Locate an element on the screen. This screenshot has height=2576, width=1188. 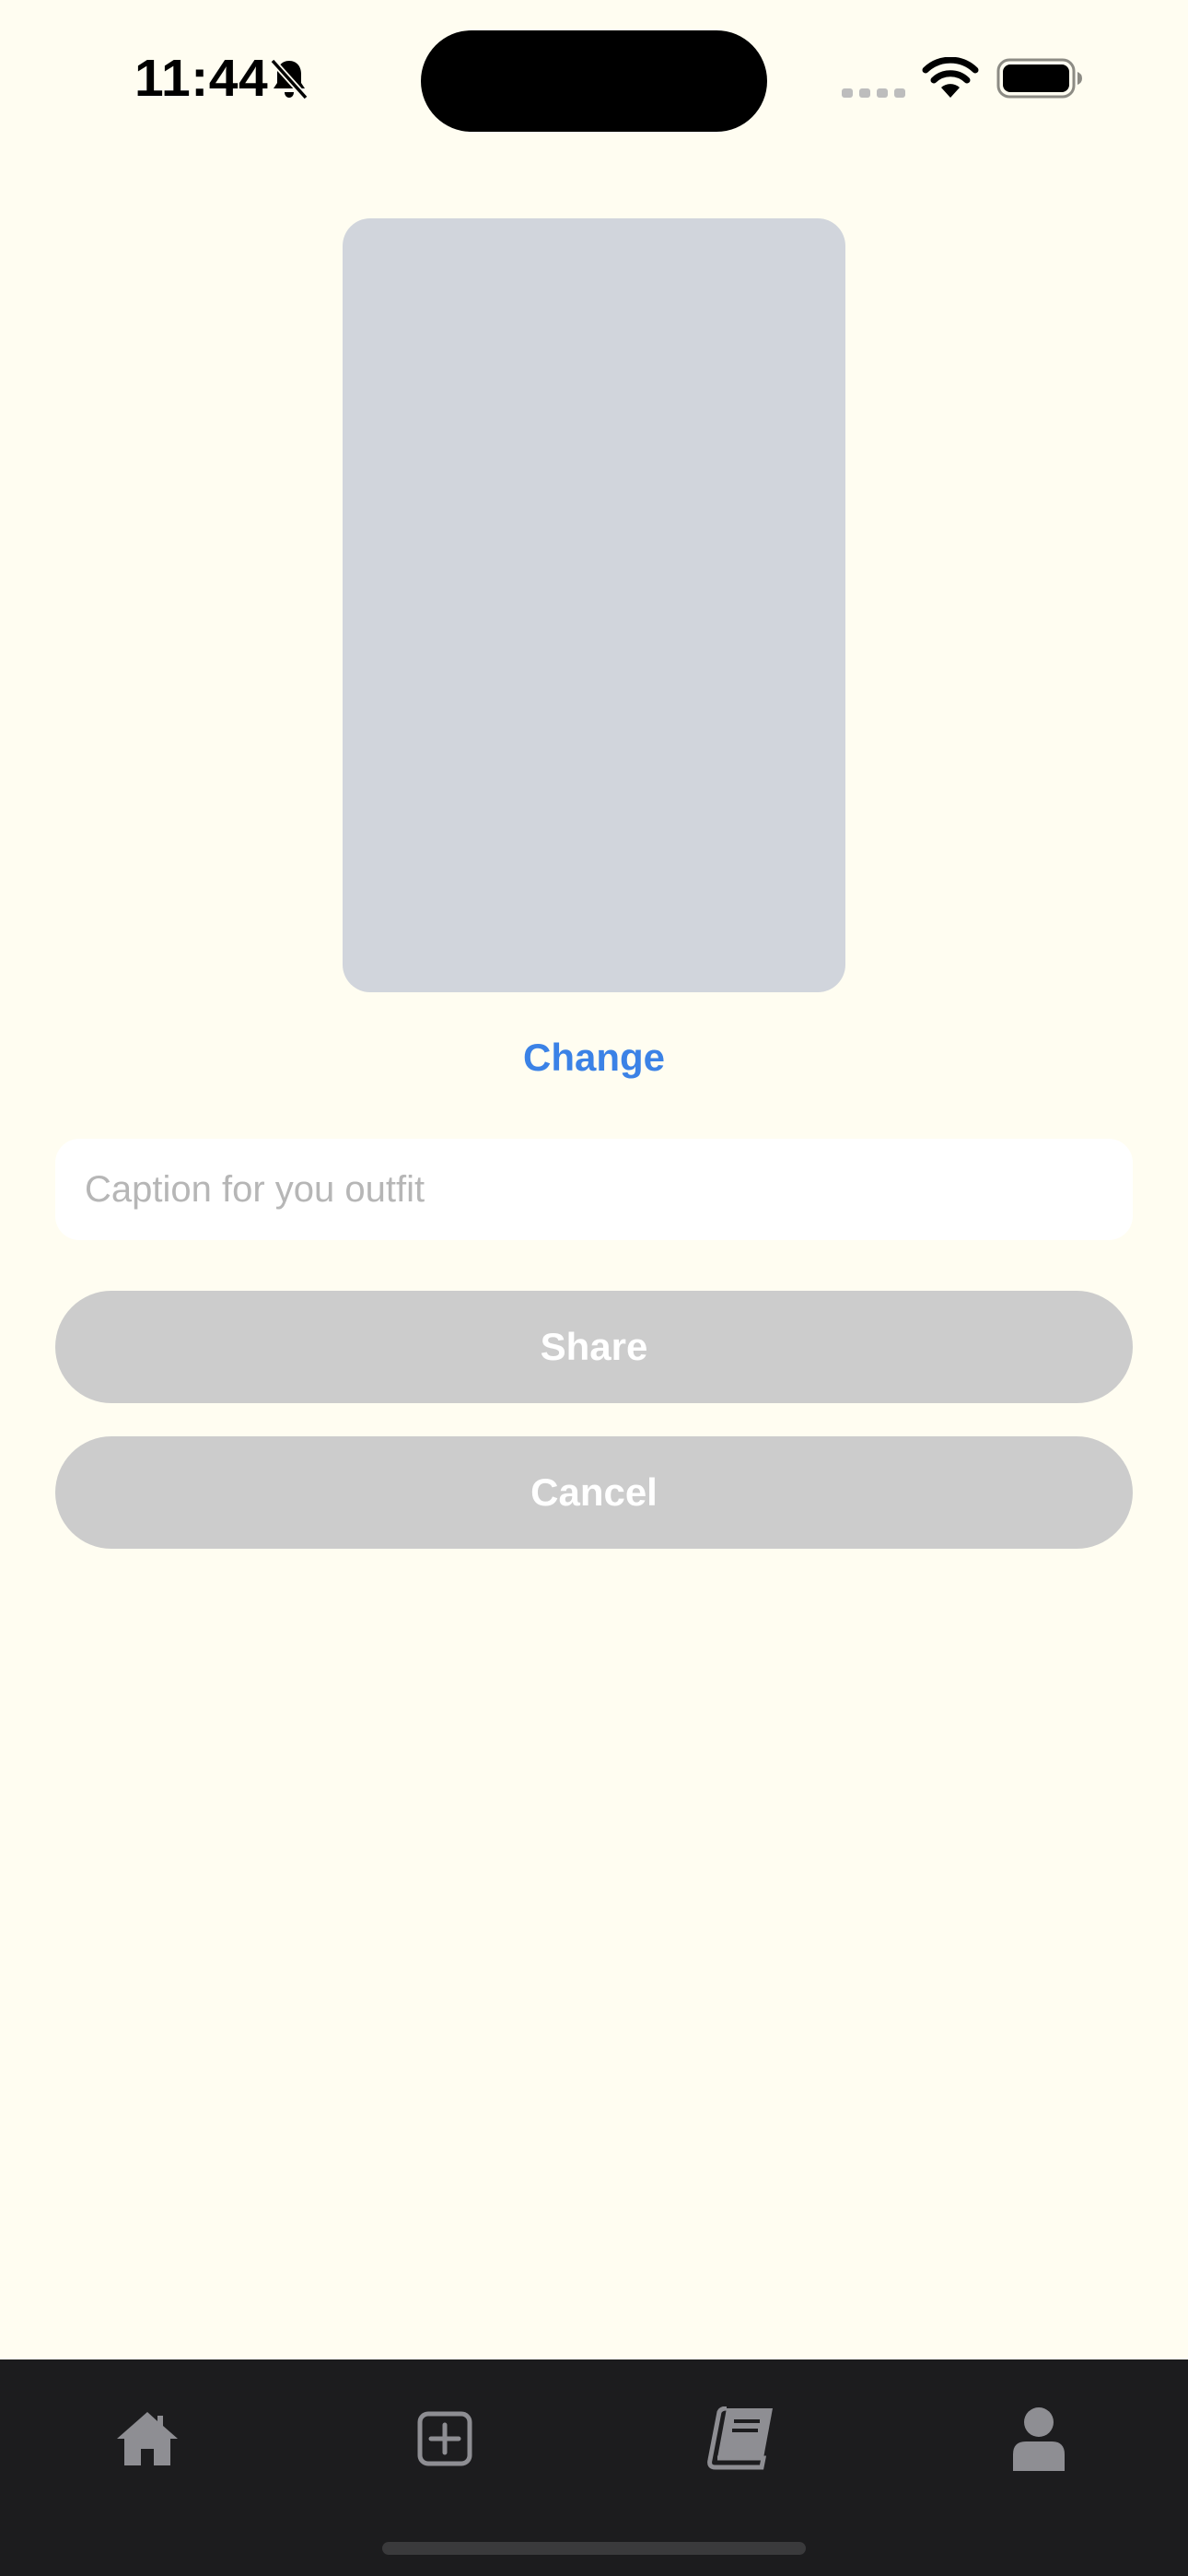
dynamic-island is located at coordinates (594, 81).